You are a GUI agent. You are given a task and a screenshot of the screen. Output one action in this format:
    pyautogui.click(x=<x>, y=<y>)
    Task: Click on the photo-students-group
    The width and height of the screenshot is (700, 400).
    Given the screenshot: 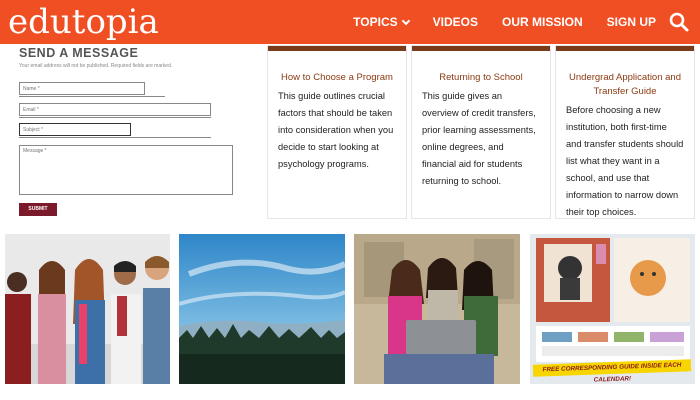 What is the action you would take?
    pyautogui.click(x=87, y=309)
    